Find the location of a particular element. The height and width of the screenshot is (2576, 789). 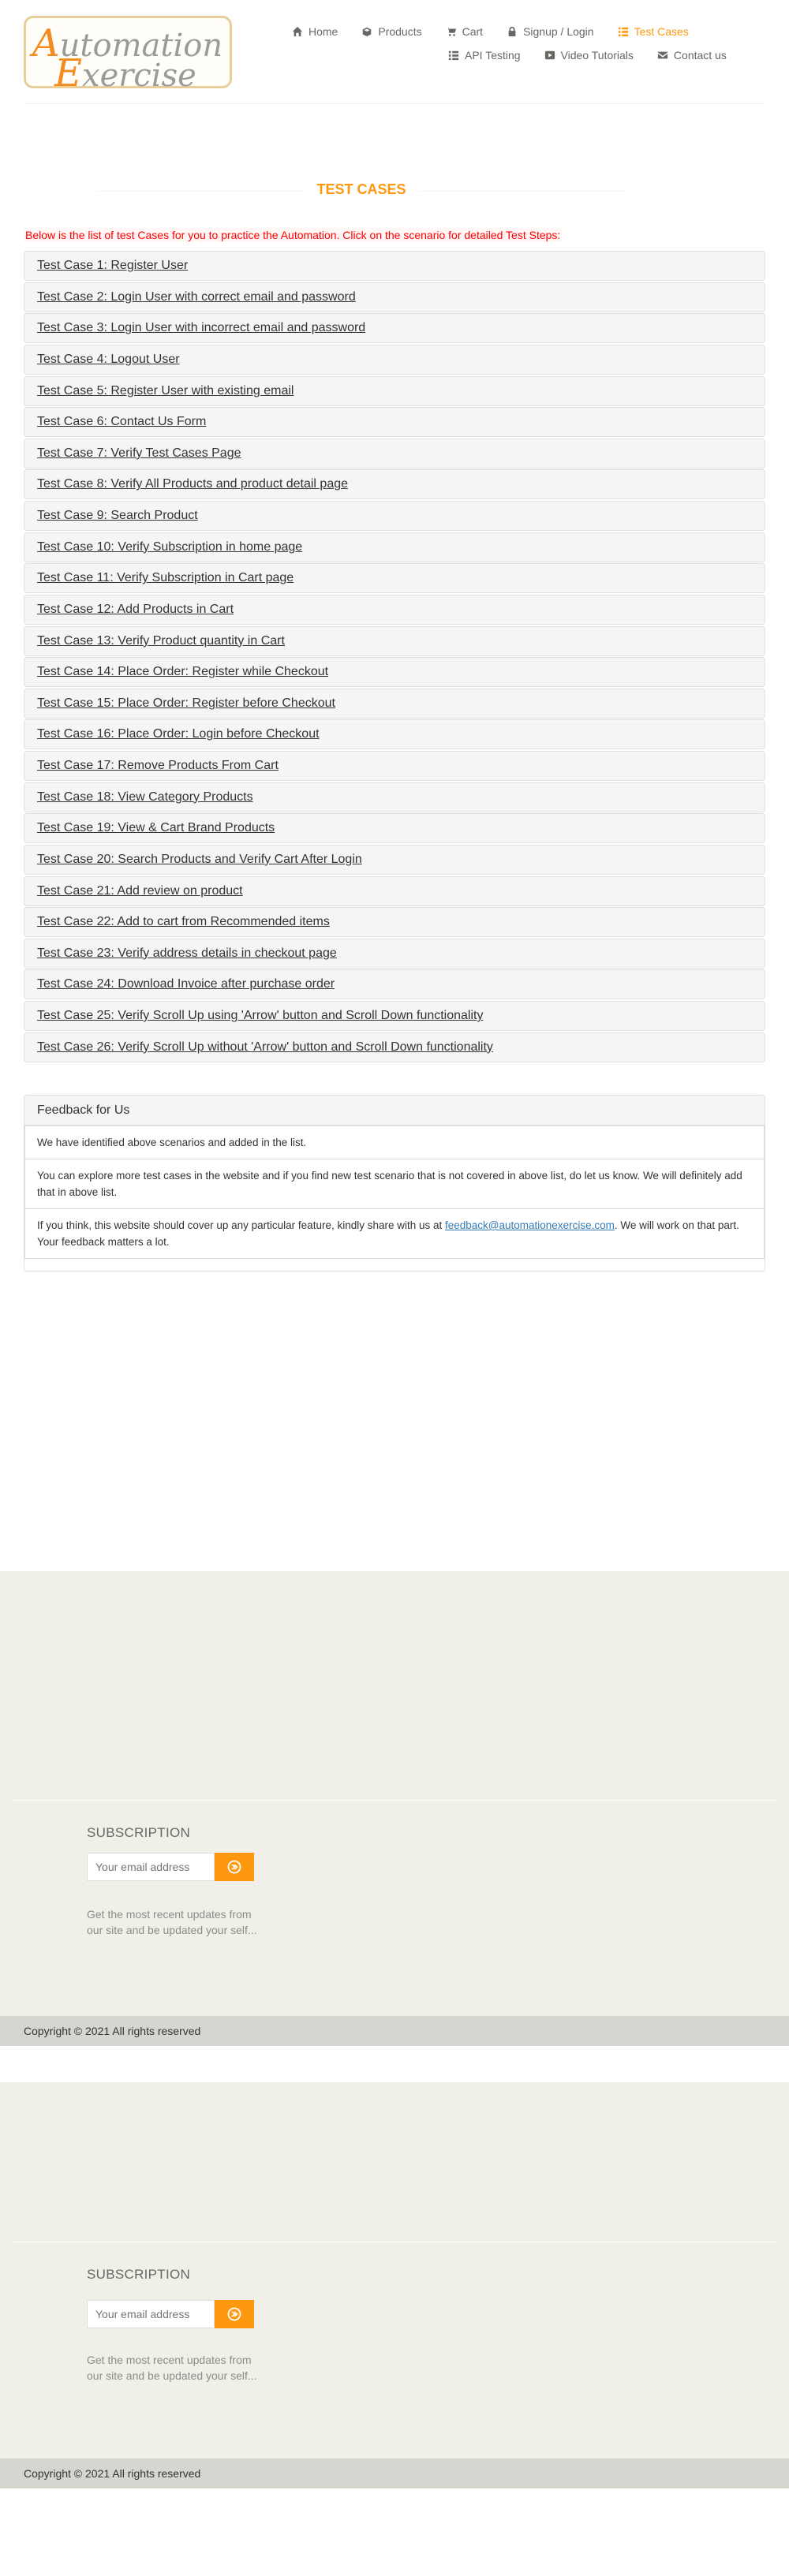

lock-icon is located at coordinates (512, 31).